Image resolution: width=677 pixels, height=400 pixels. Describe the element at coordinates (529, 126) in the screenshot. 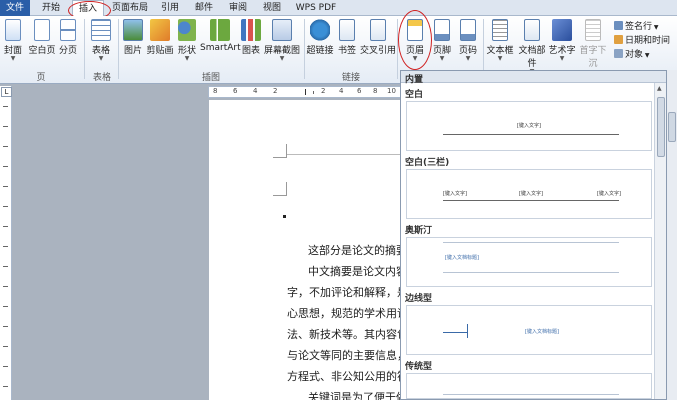

I see `header-option-blank: [键入文字]` at that location.